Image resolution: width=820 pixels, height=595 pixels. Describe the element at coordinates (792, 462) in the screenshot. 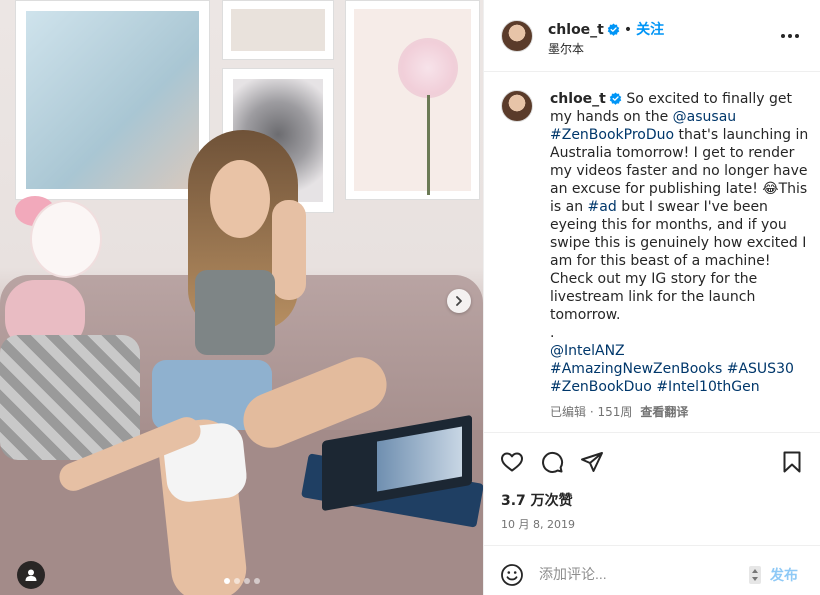

I see `bookmark-icon` at that location.